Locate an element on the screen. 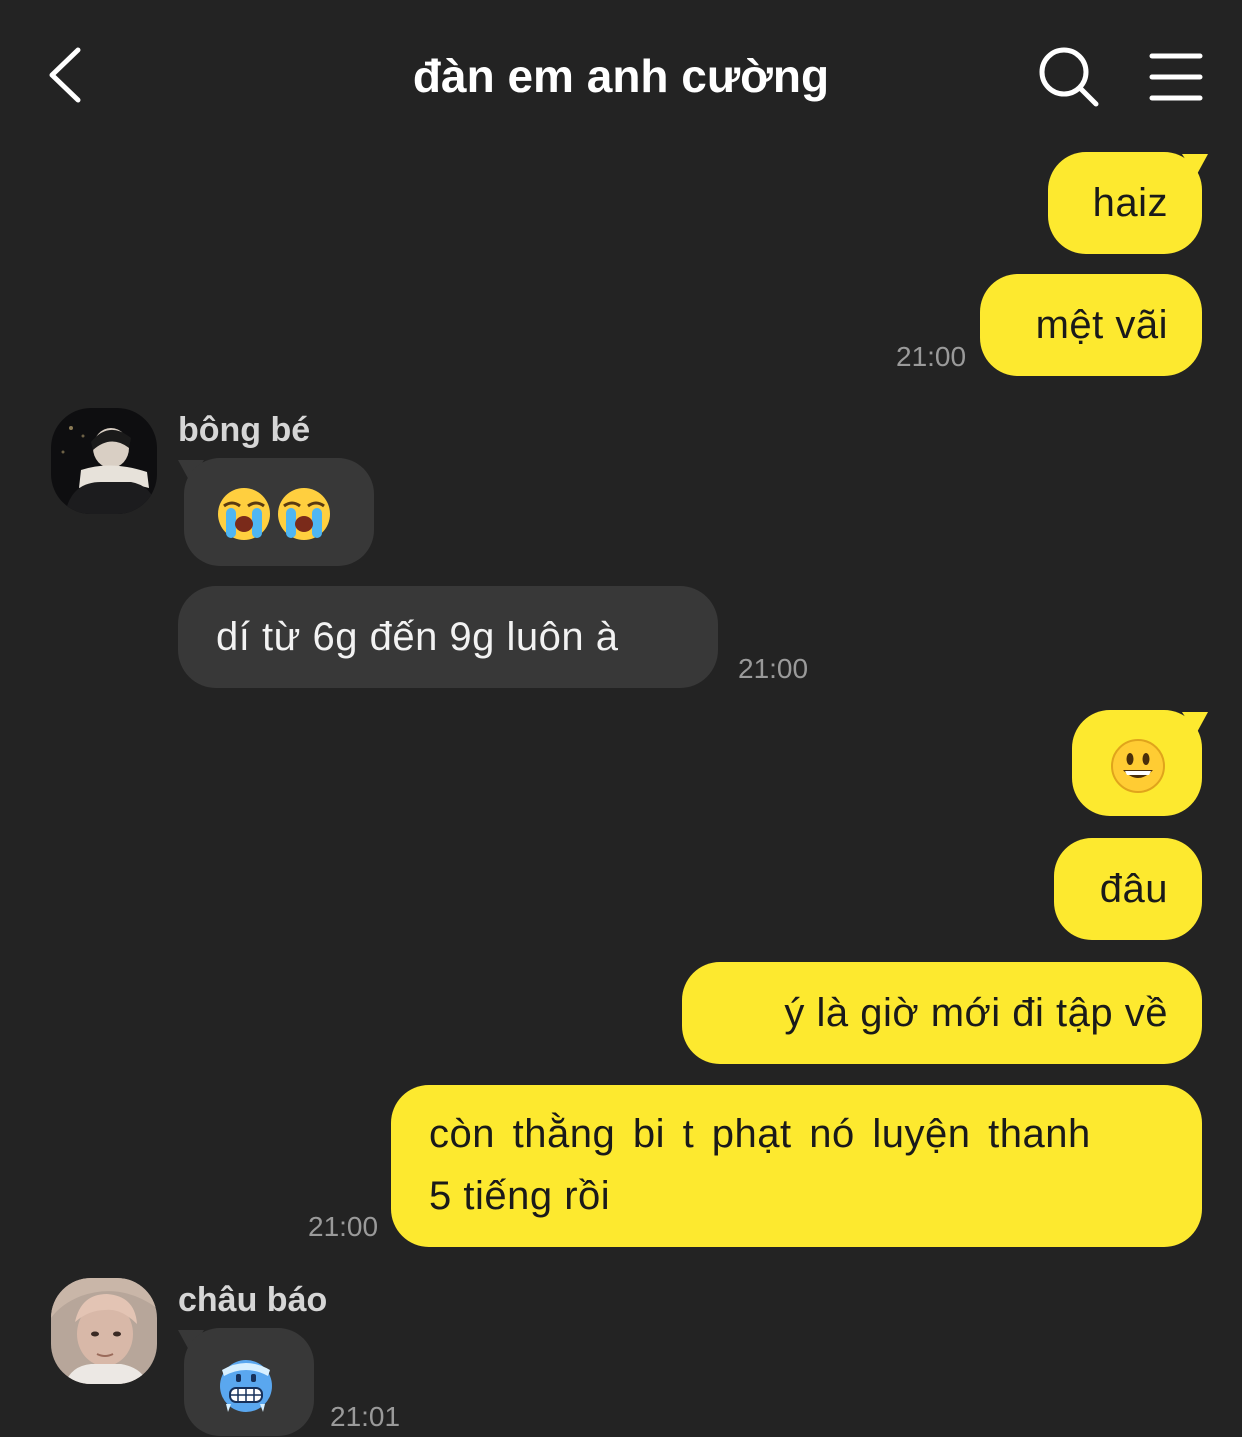  search-button is located at coordinates (1069, 77).